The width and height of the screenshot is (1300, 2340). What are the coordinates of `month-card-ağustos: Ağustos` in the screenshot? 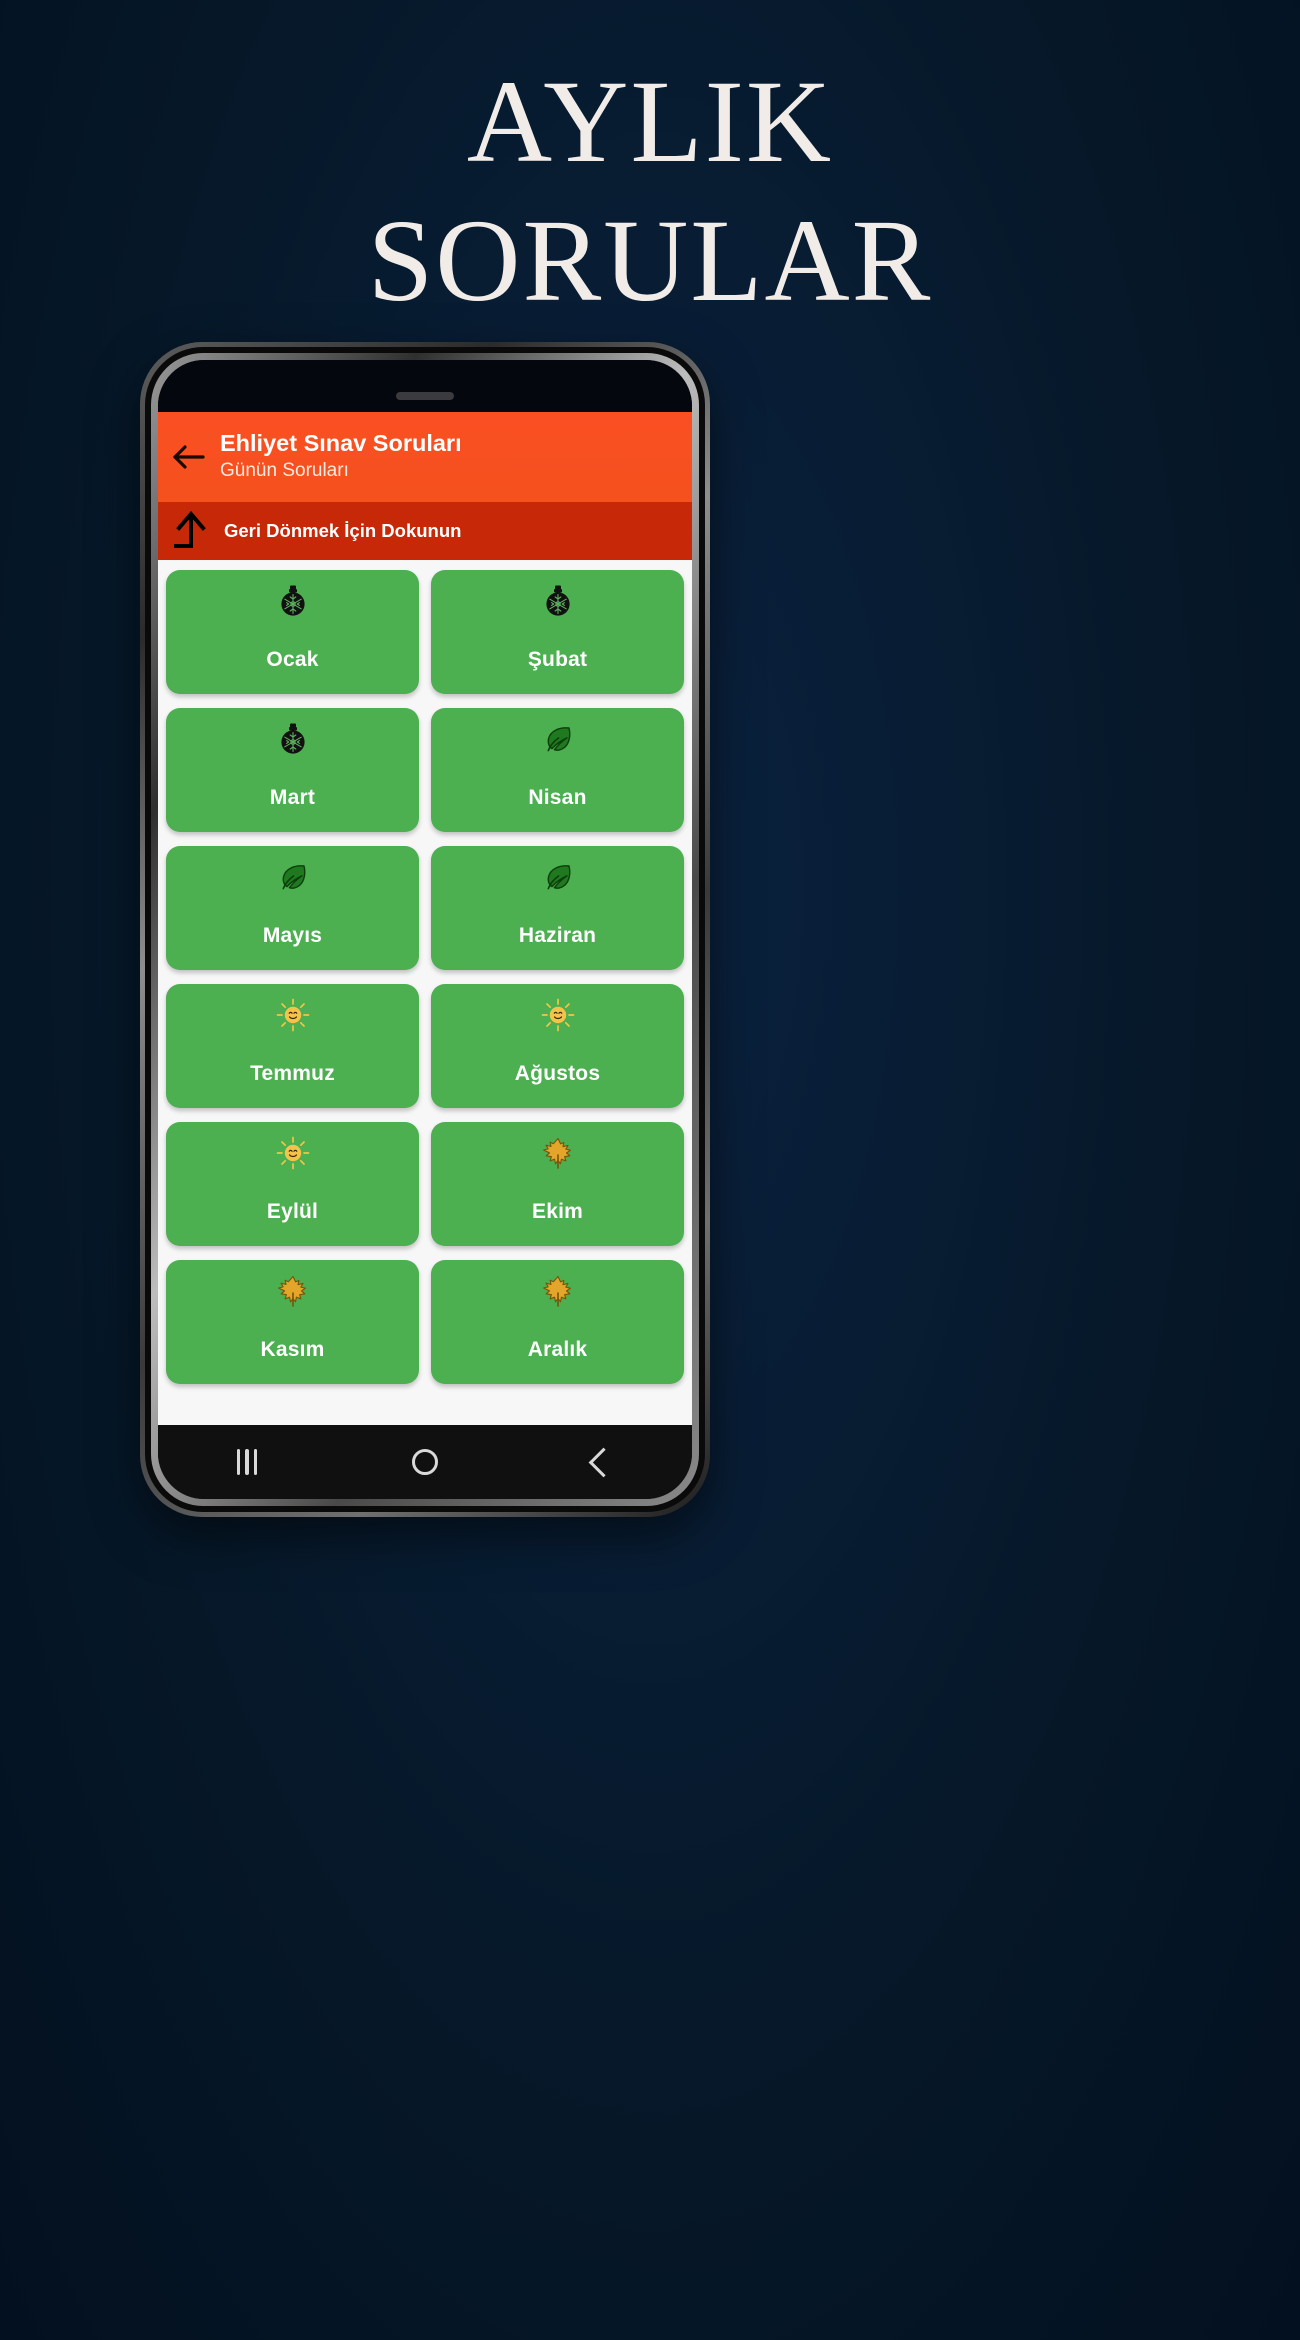 It's located at (557, 1046).